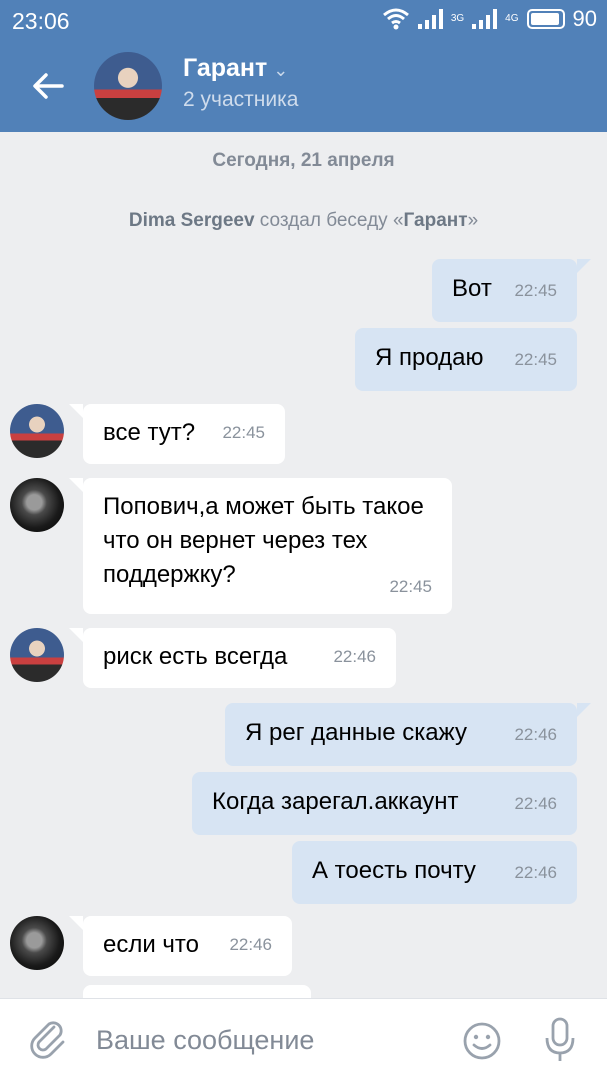  I want to click on message-input: Ваше сообщение, so click(205, 1040).